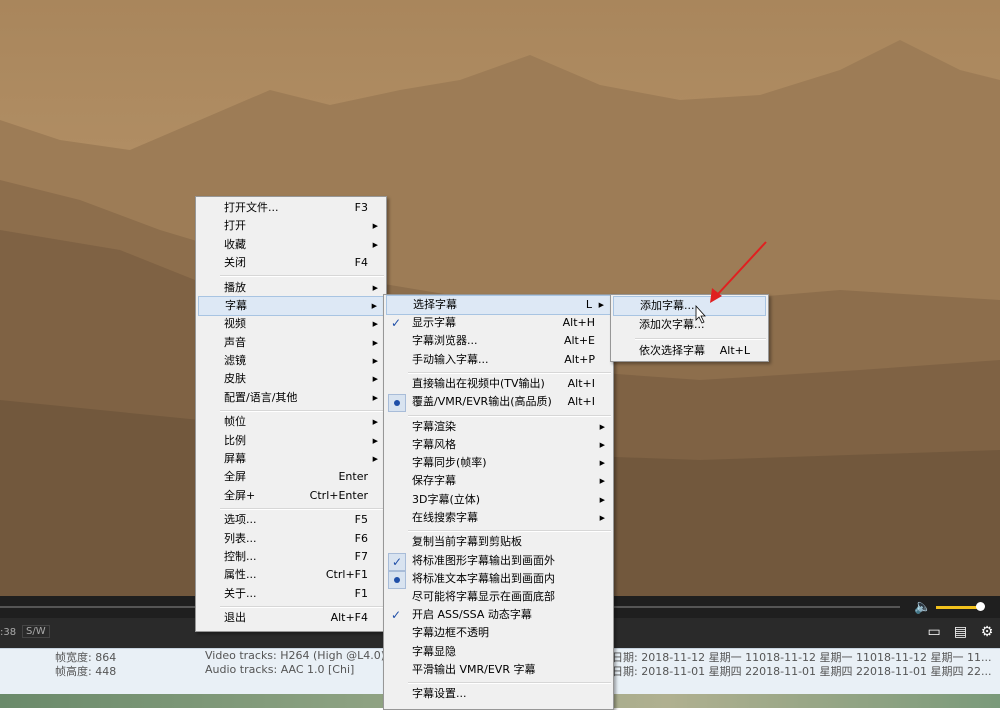  Describe the element at coordinates (291, 306) in the screenshot. I see `context-menu-item: 字幕 ▶` at that location.